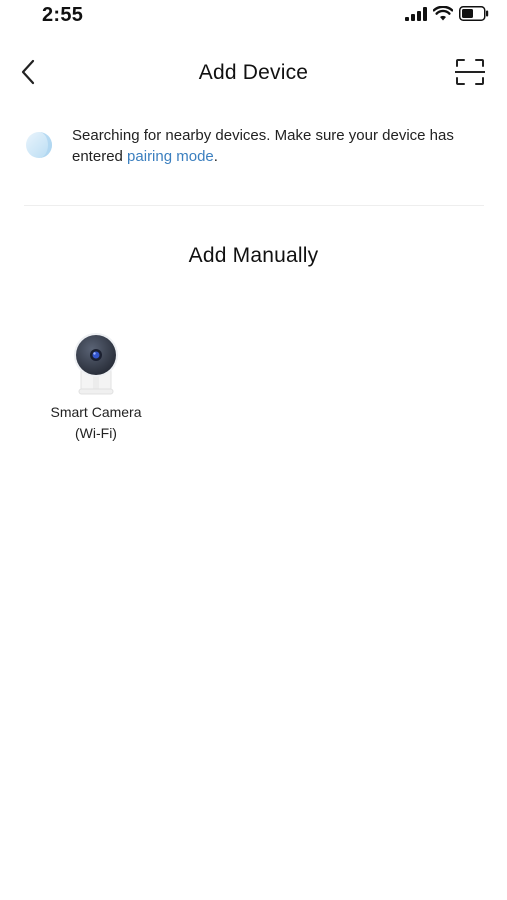  What do you see at coordinates (254, 205) in the screenshot?
I see `divider` at bounding box center [254, 205].